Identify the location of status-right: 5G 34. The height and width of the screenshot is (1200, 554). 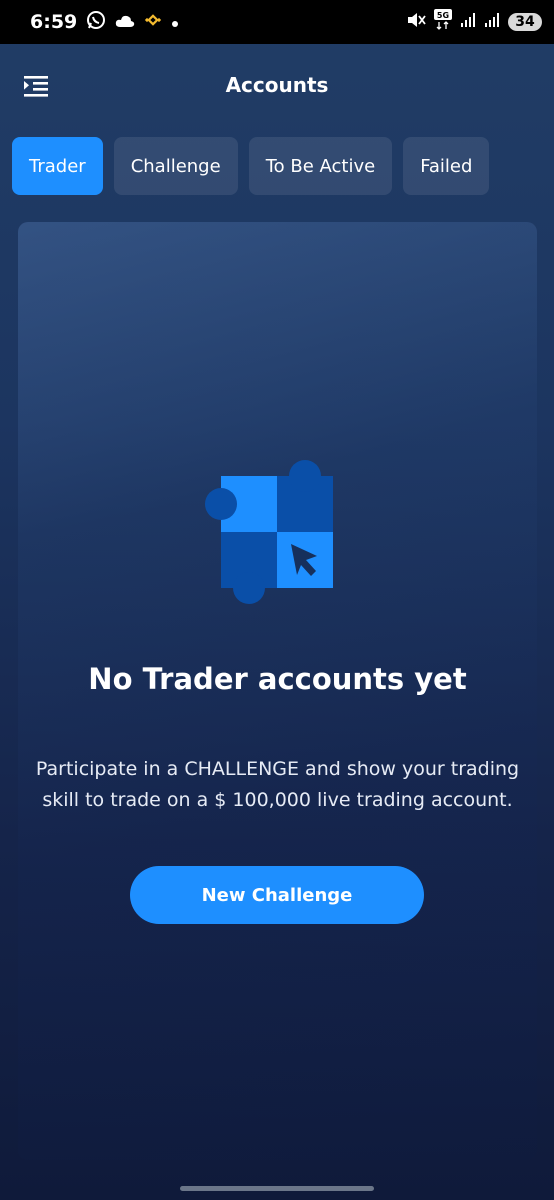
(474, 22).